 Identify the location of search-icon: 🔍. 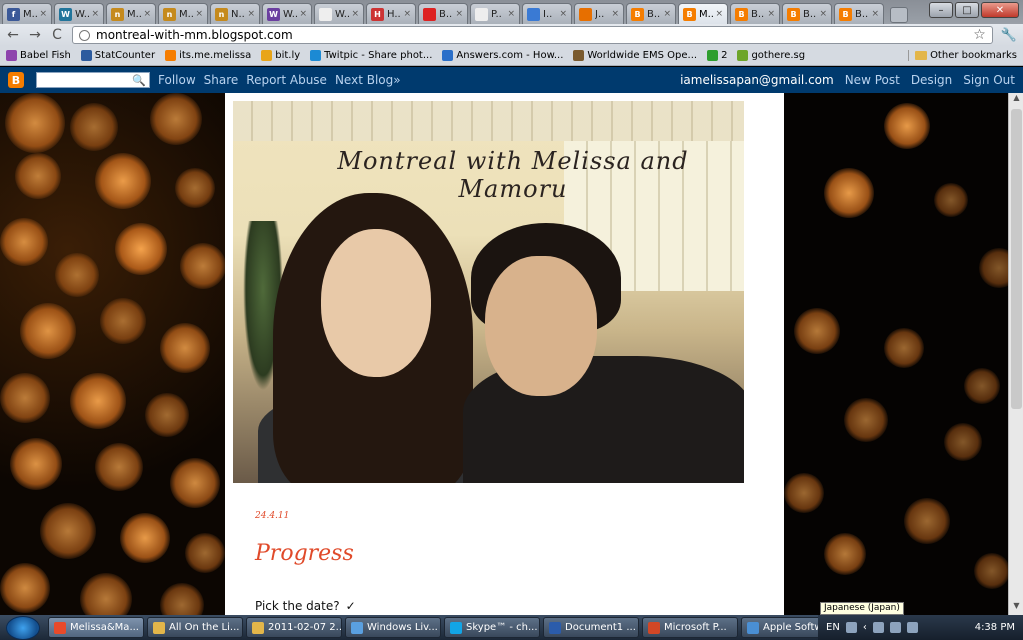
(139, 80).